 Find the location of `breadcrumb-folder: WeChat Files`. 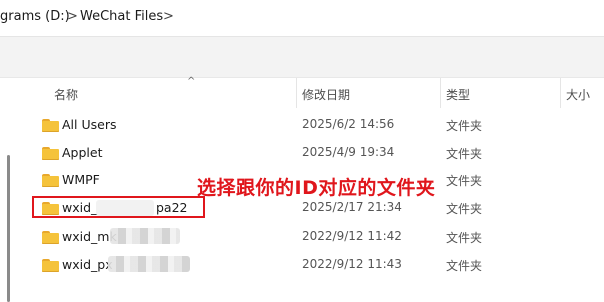

breadcrumb-folder: WeChat Files is located at coordinates (121, 16).